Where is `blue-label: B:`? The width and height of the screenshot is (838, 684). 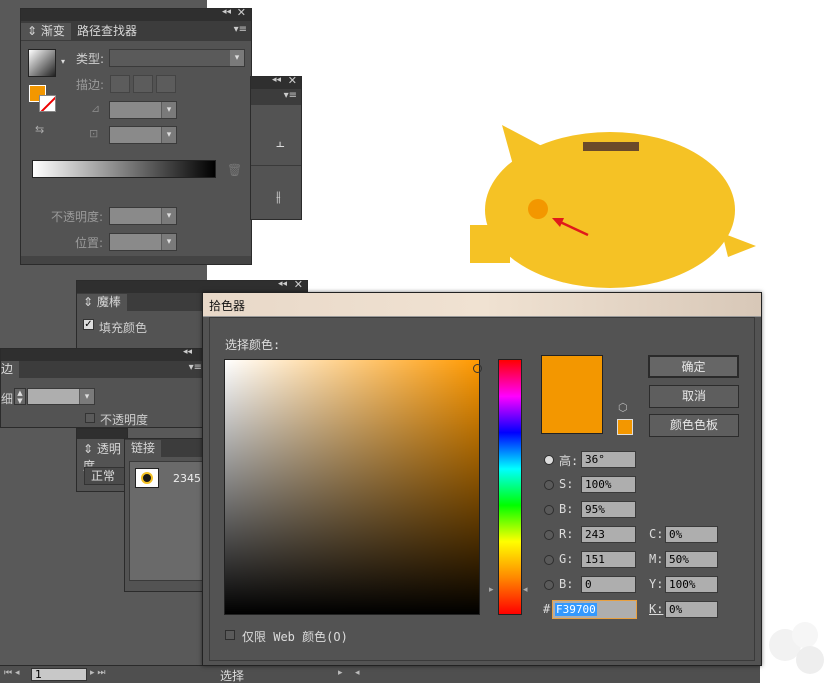 blue-label: B: is located at coordinates (566, 584).